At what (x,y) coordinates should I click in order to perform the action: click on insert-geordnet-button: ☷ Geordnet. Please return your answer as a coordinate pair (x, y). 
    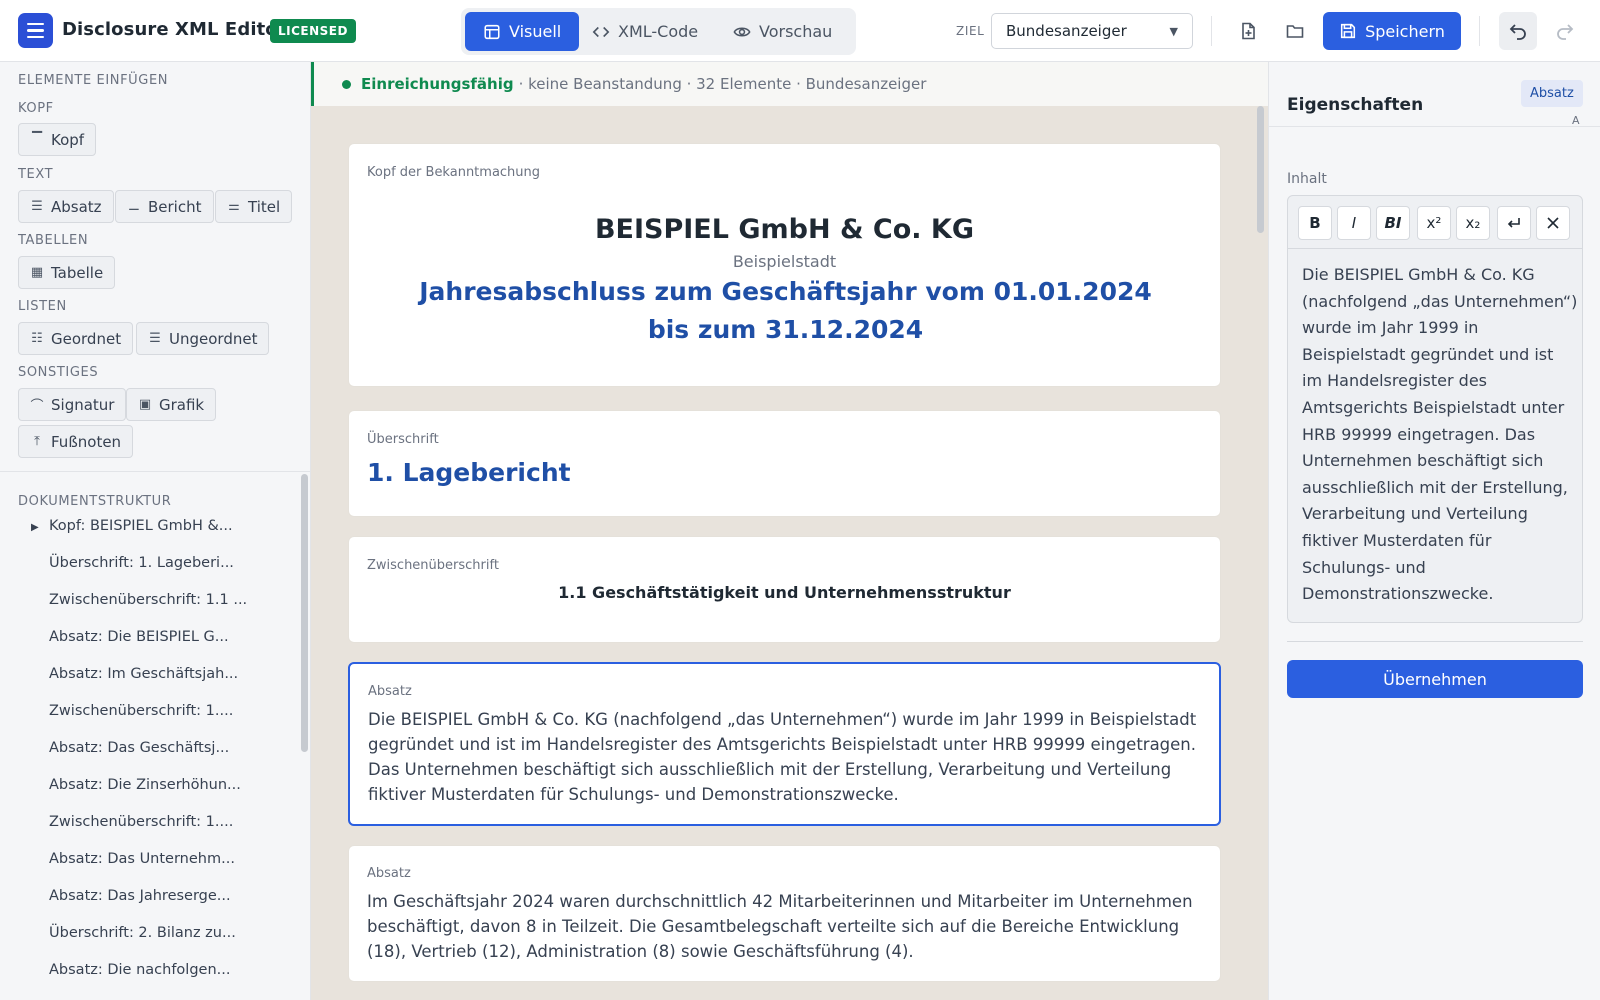
    Looking at the image, I should click on (76, 338).